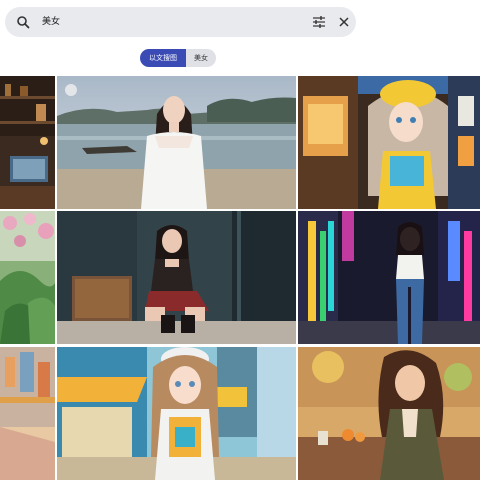 The width and height of the screenshot is (480, 480). Describe the element at coordinates (163, 58) in the screenshot. I see `chip-text-to-image: 以文搜图` at that location.